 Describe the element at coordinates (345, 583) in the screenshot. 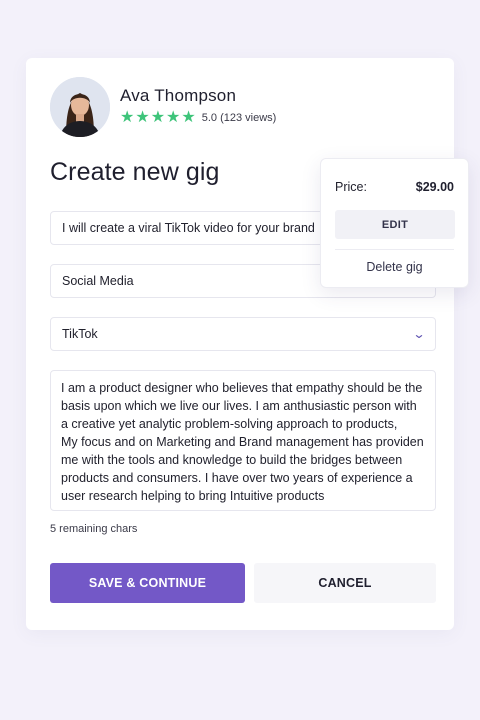

I see `cancel-button: CANCEL` at that location.